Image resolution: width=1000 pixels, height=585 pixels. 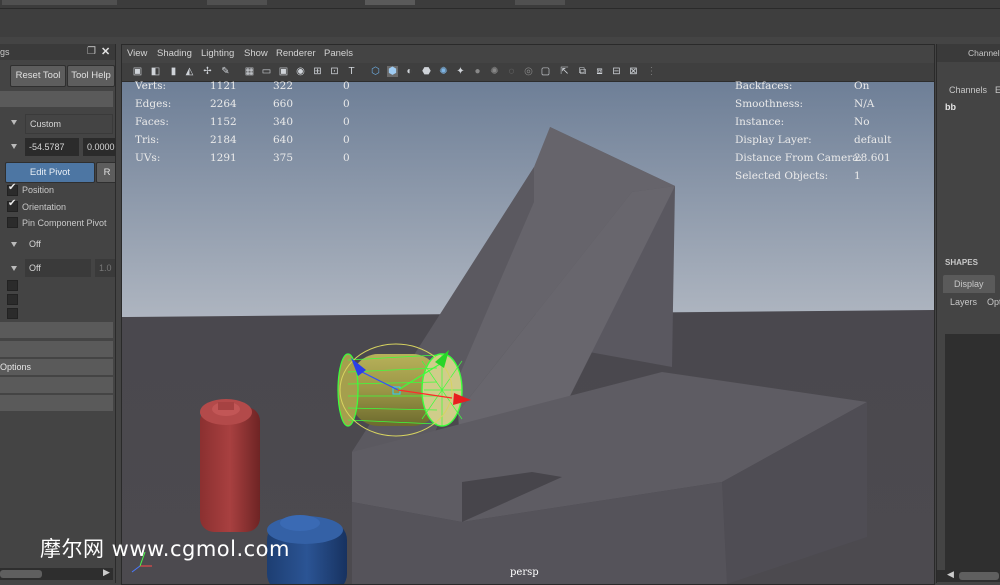 What do you see at coordinates (174, 53) in the screenshot?
I see `menu-shading: Shading` at bounding box center [174, 53].